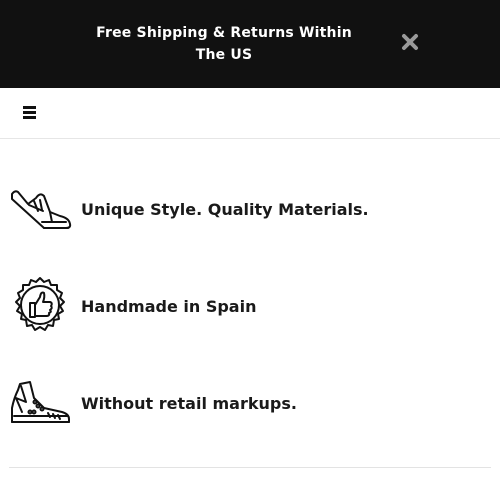  I want to click on menu-button, so click(29, 113).